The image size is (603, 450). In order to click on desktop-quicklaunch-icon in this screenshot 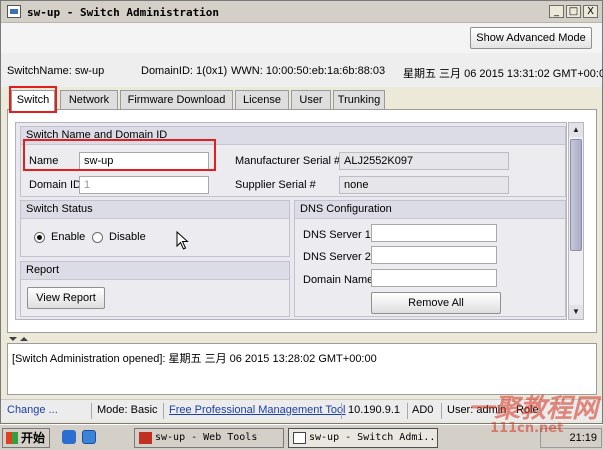, I will do `click(89, 437)`.